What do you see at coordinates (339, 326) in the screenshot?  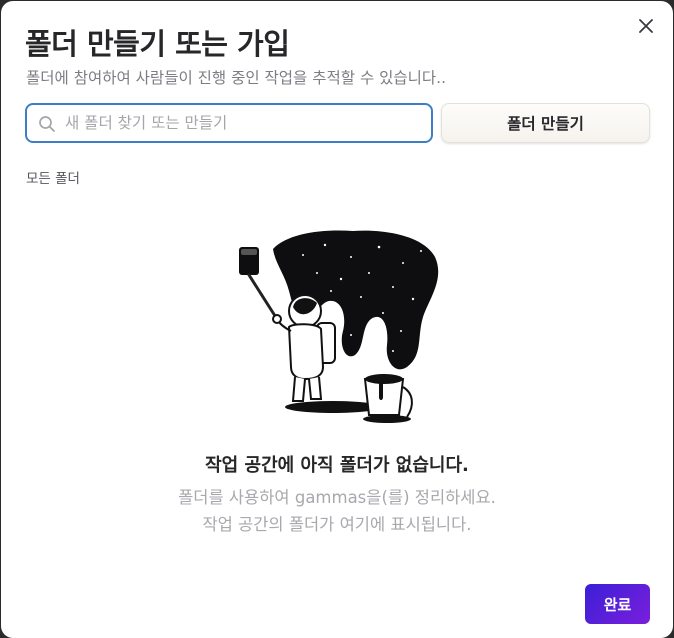 I see `astronaut-painting-space-illustration` at bounding box center [339, 326].